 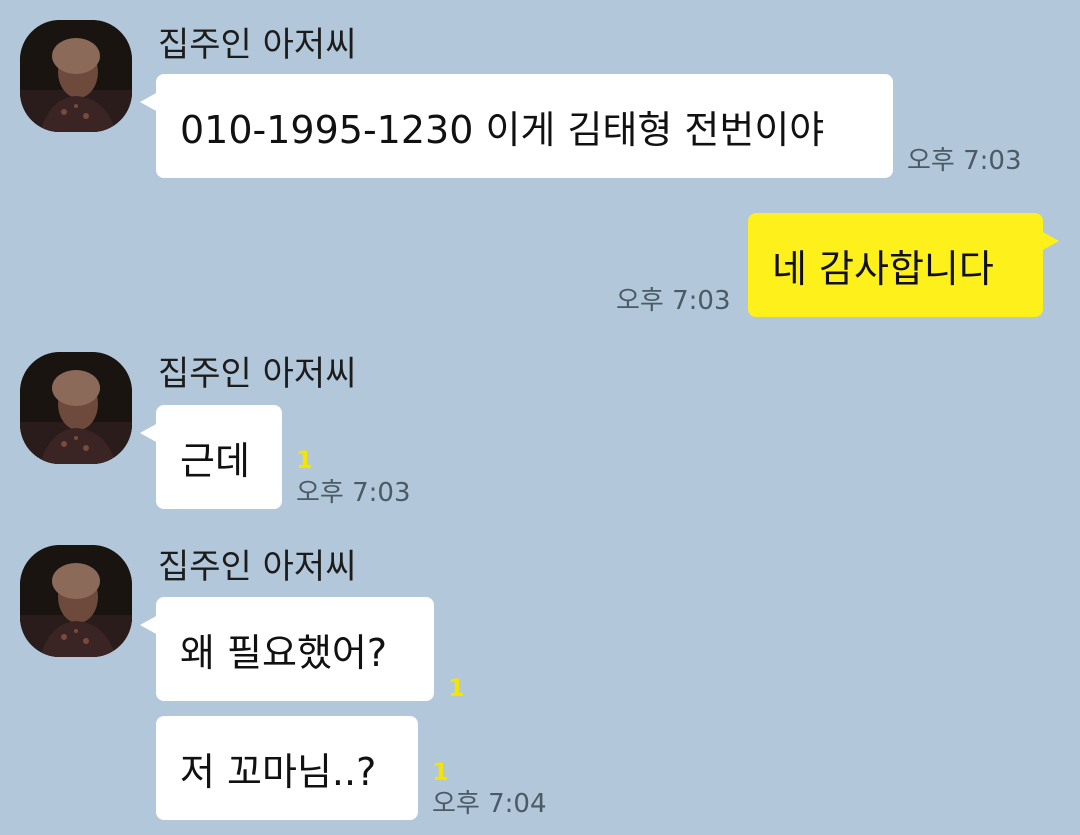 I want to click on message-time: 오후 7:04, so click(x=489, y=804).